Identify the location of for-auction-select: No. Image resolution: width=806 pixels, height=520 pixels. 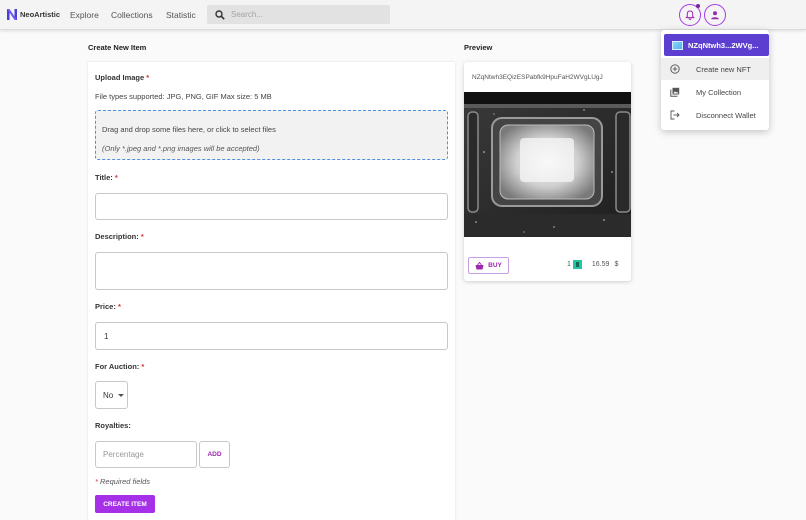
(111, 395).